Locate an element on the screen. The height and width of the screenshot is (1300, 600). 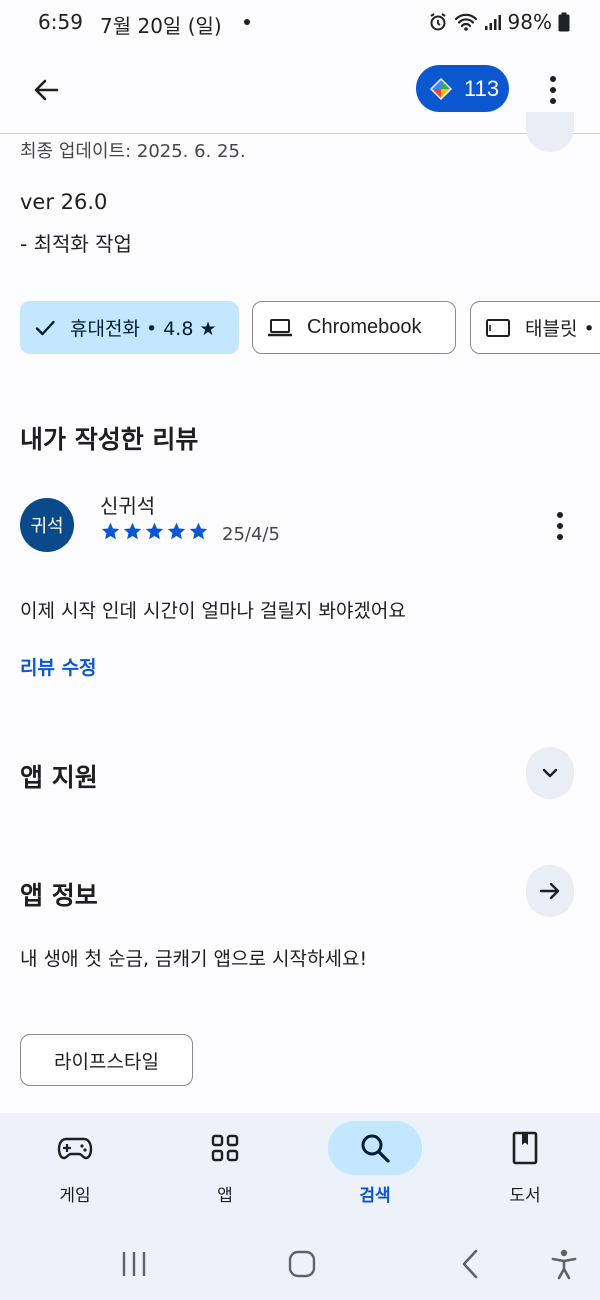
back-button is located at coordinates (46, 90).